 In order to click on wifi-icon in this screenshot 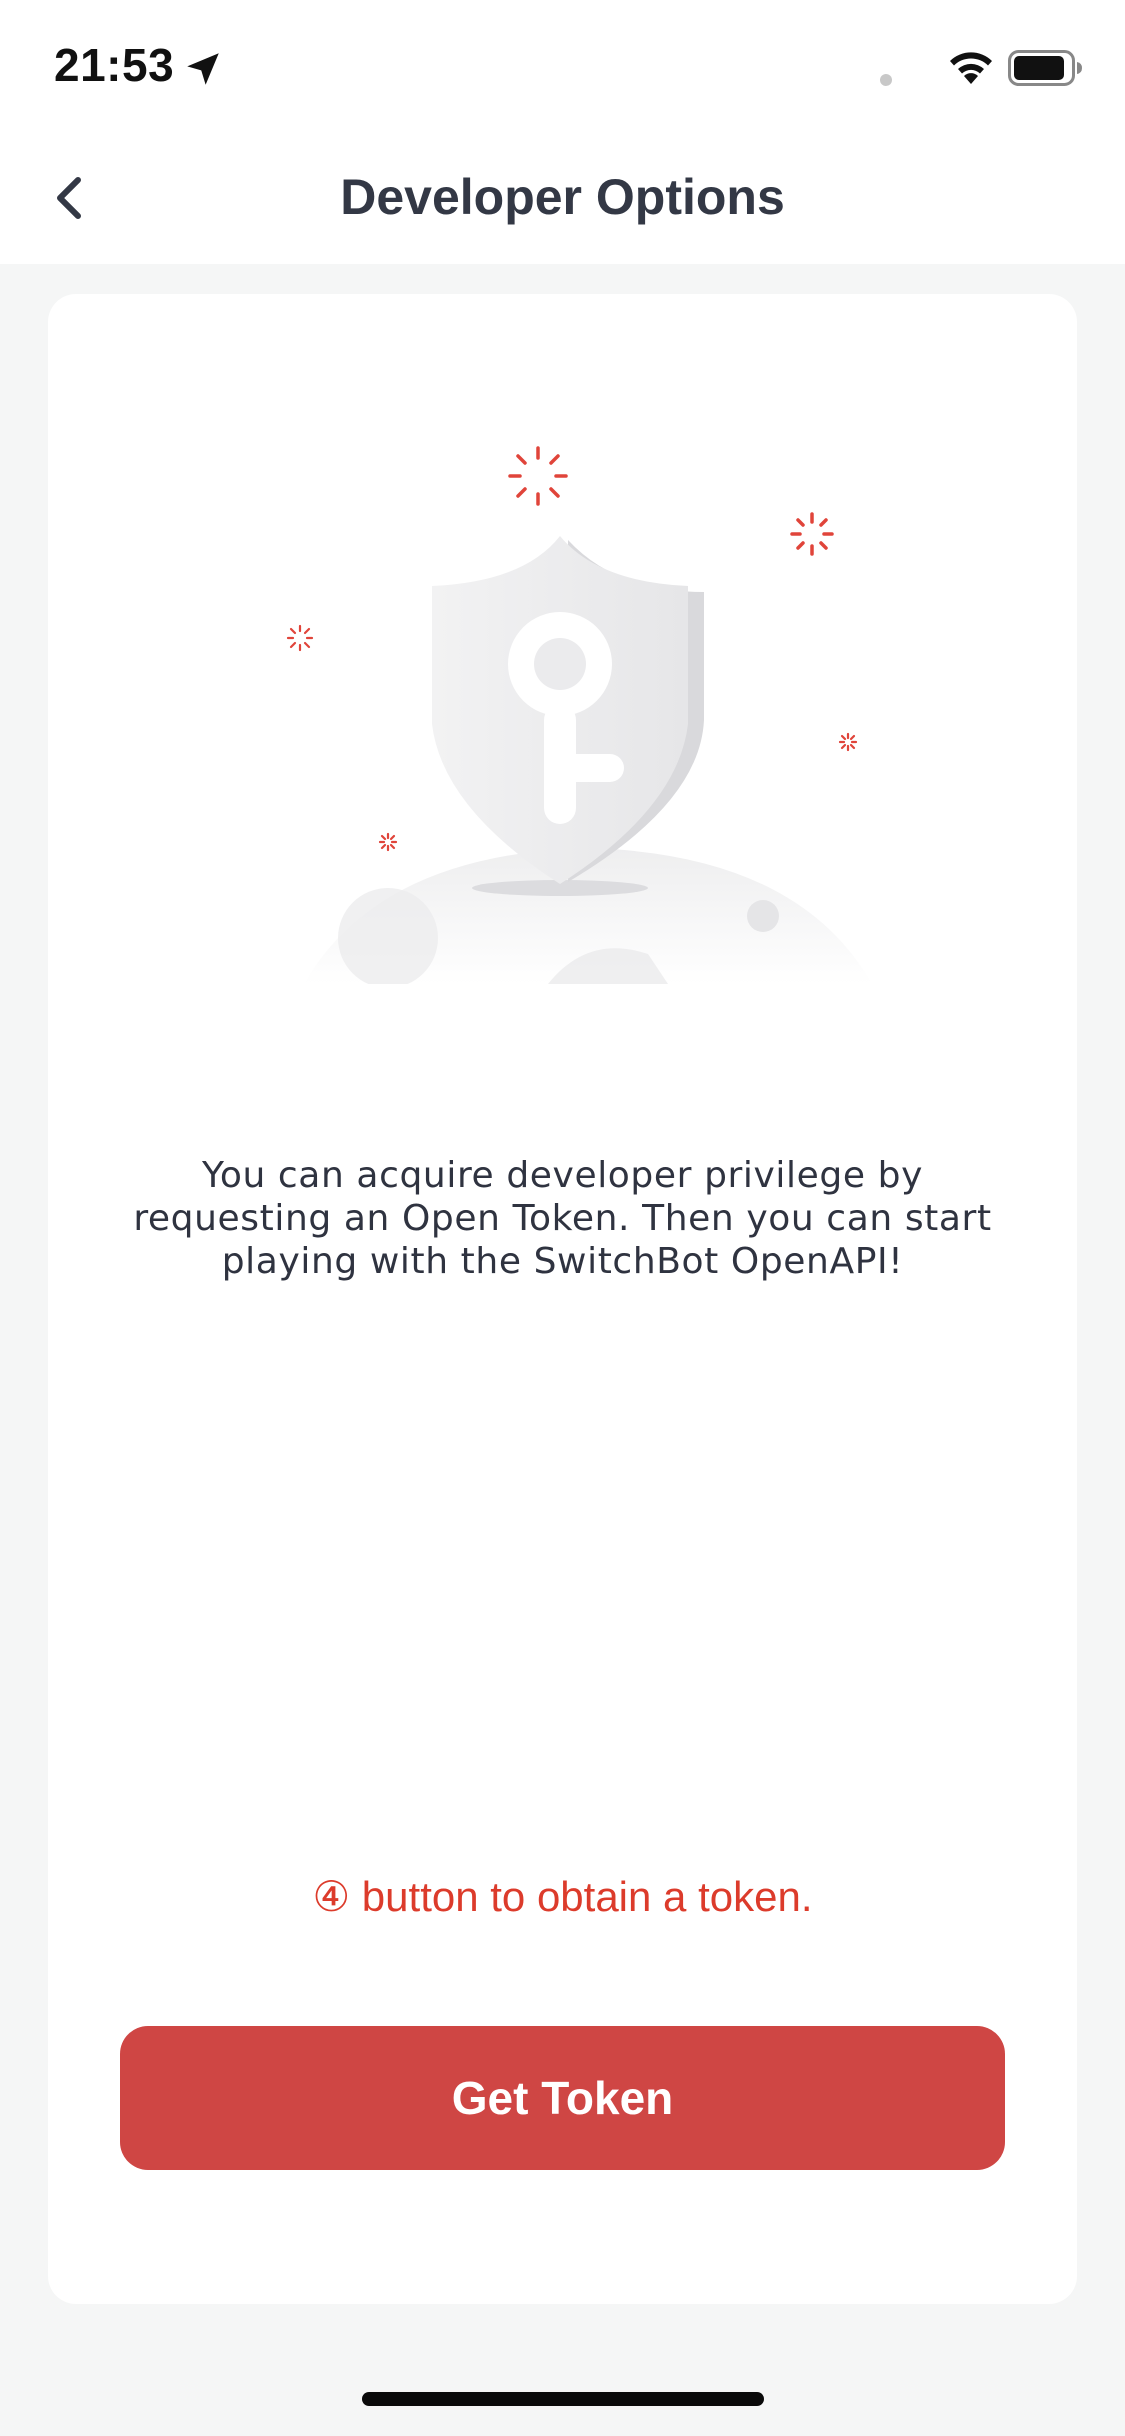, I will do `click(971, 68)`.